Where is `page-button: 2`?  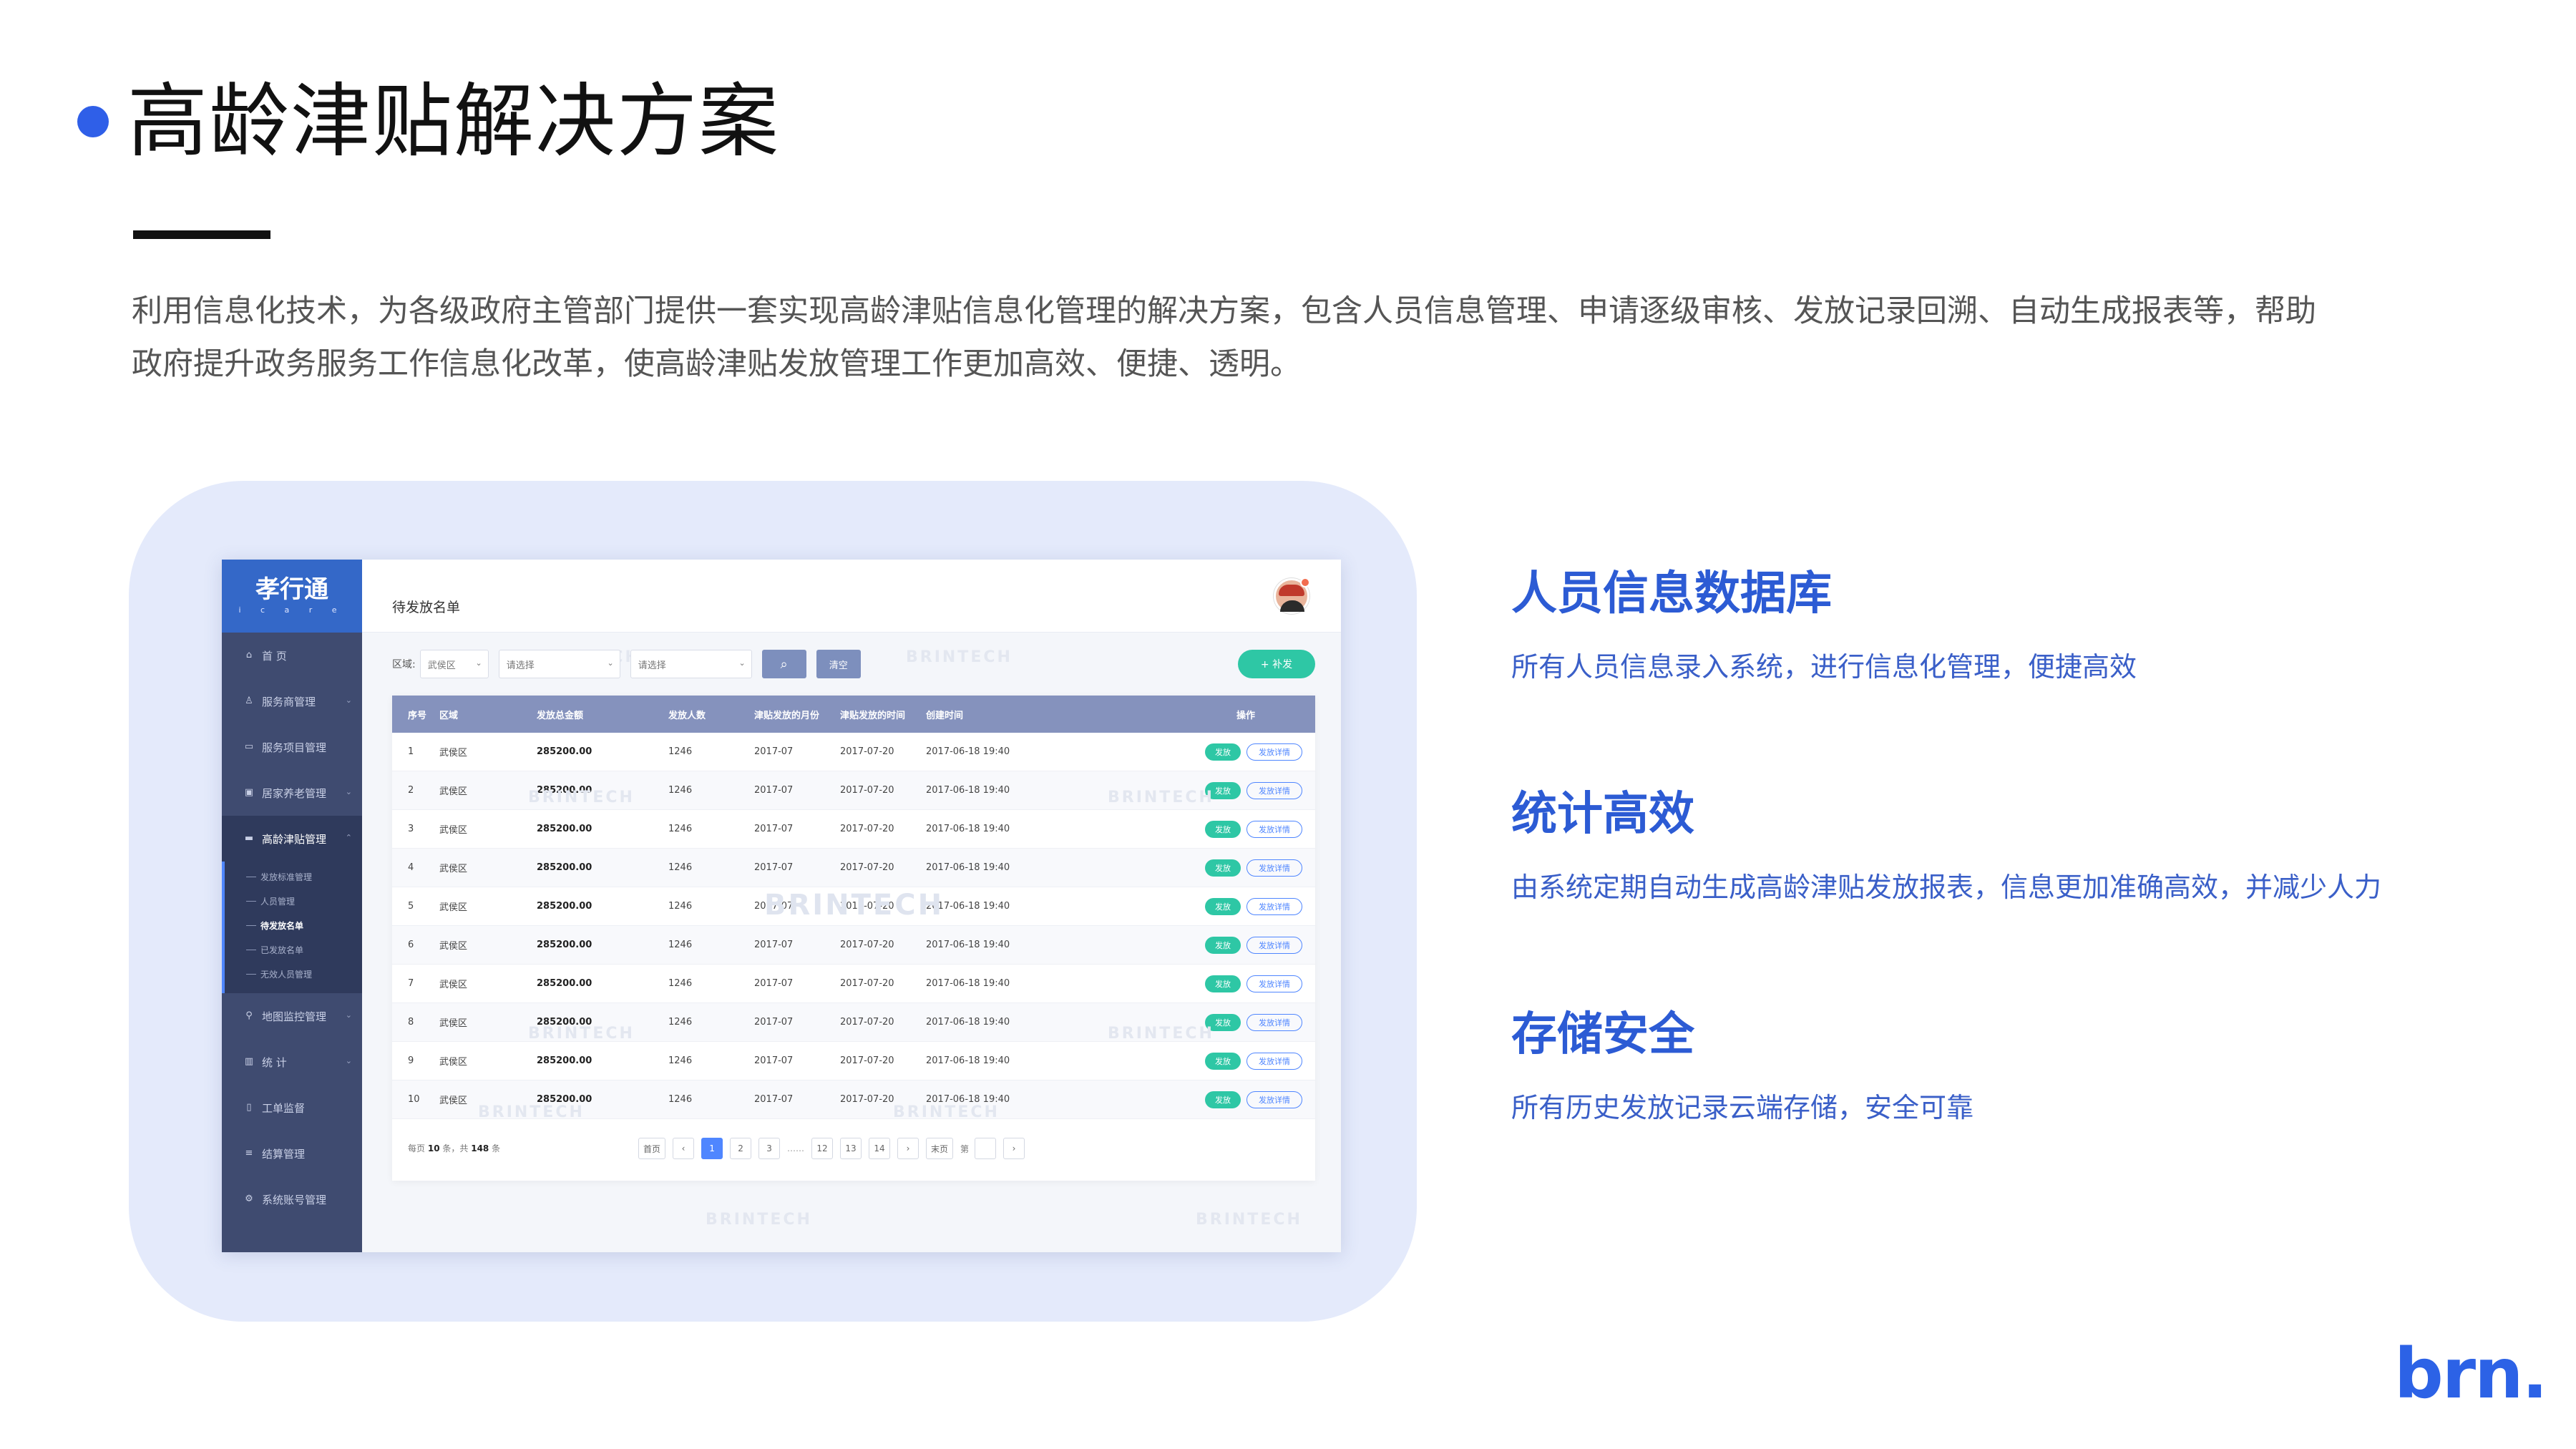
page-button: 2 is located at coordinates (741, 1148).